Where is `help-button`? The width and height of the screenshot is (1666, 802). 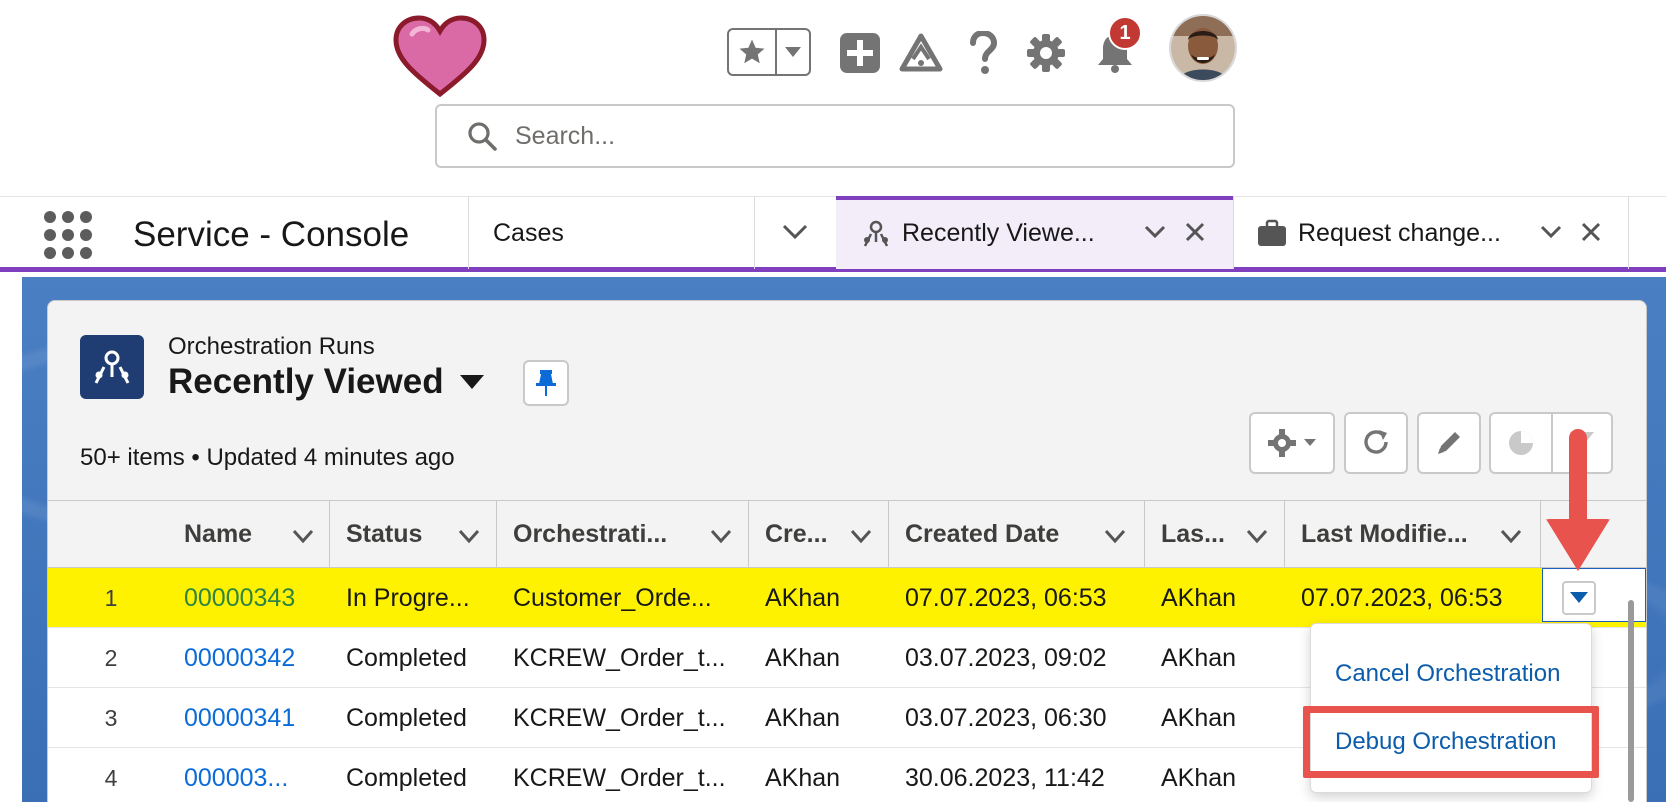
help-button is located at coordinates (983, 53).